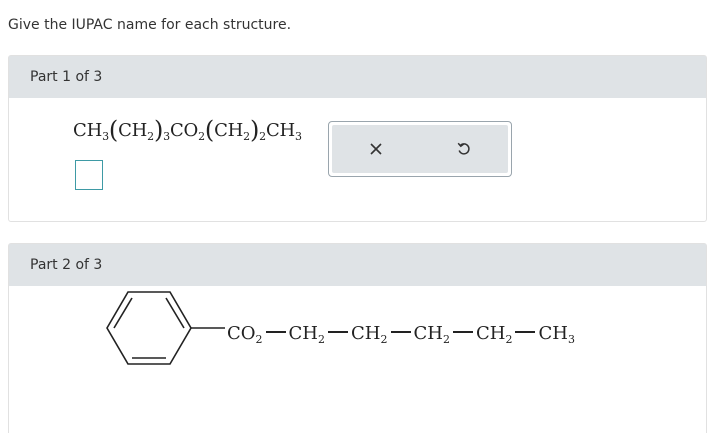 Image resolution: width=707 pixels, height=433 pixels. What do you see at coordinates (357, 77) in the screenshot?
I see `part-1-header: Part 1 of 3` at bounding box center [357, 77].